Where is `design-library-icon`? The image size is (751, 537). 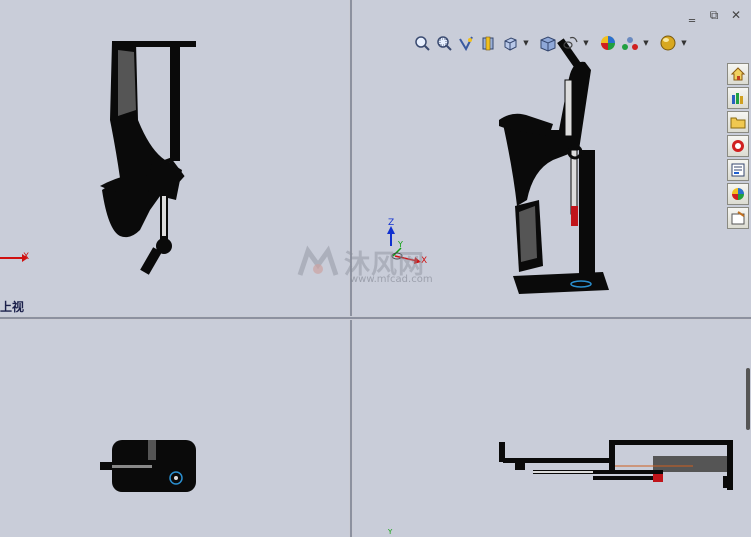 design-library-icon is located at coordinates (737, 98).